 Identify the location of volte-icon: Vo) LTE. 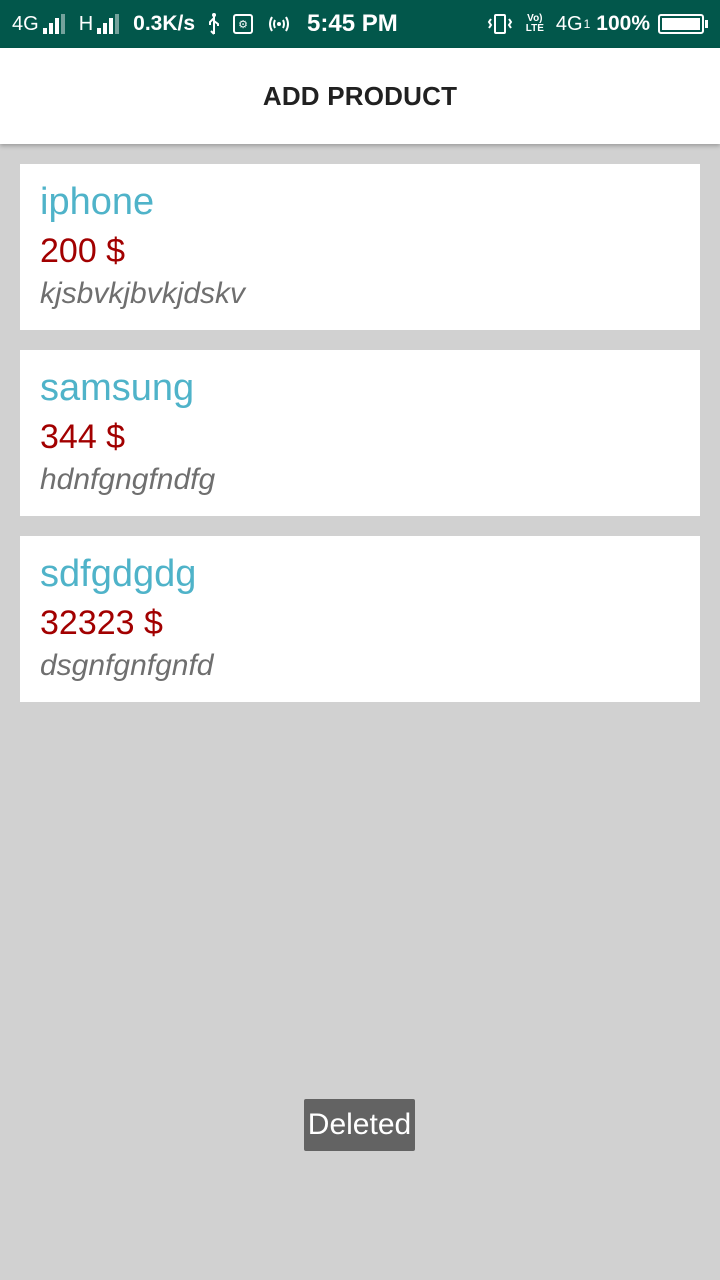
(535, 24).